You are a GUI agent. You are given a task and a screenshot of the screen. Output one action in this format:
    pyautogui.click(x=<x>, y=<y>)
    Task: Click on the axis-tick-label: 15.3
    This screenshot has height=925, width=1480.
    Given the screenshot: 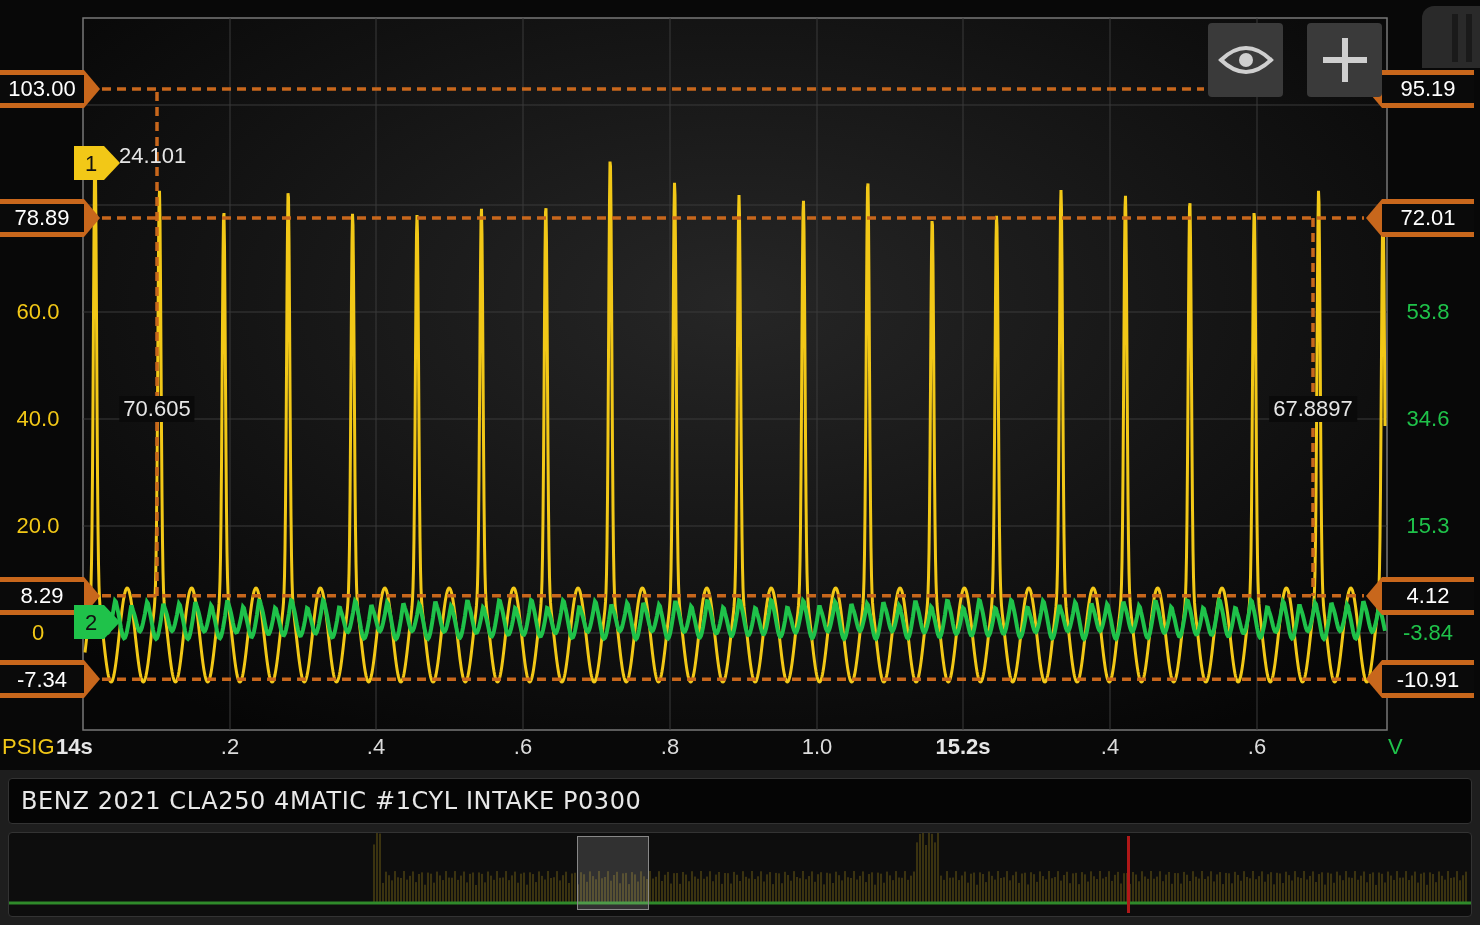 What is the action you would take?
    pyautogui.click(x=1428, y=526)
    